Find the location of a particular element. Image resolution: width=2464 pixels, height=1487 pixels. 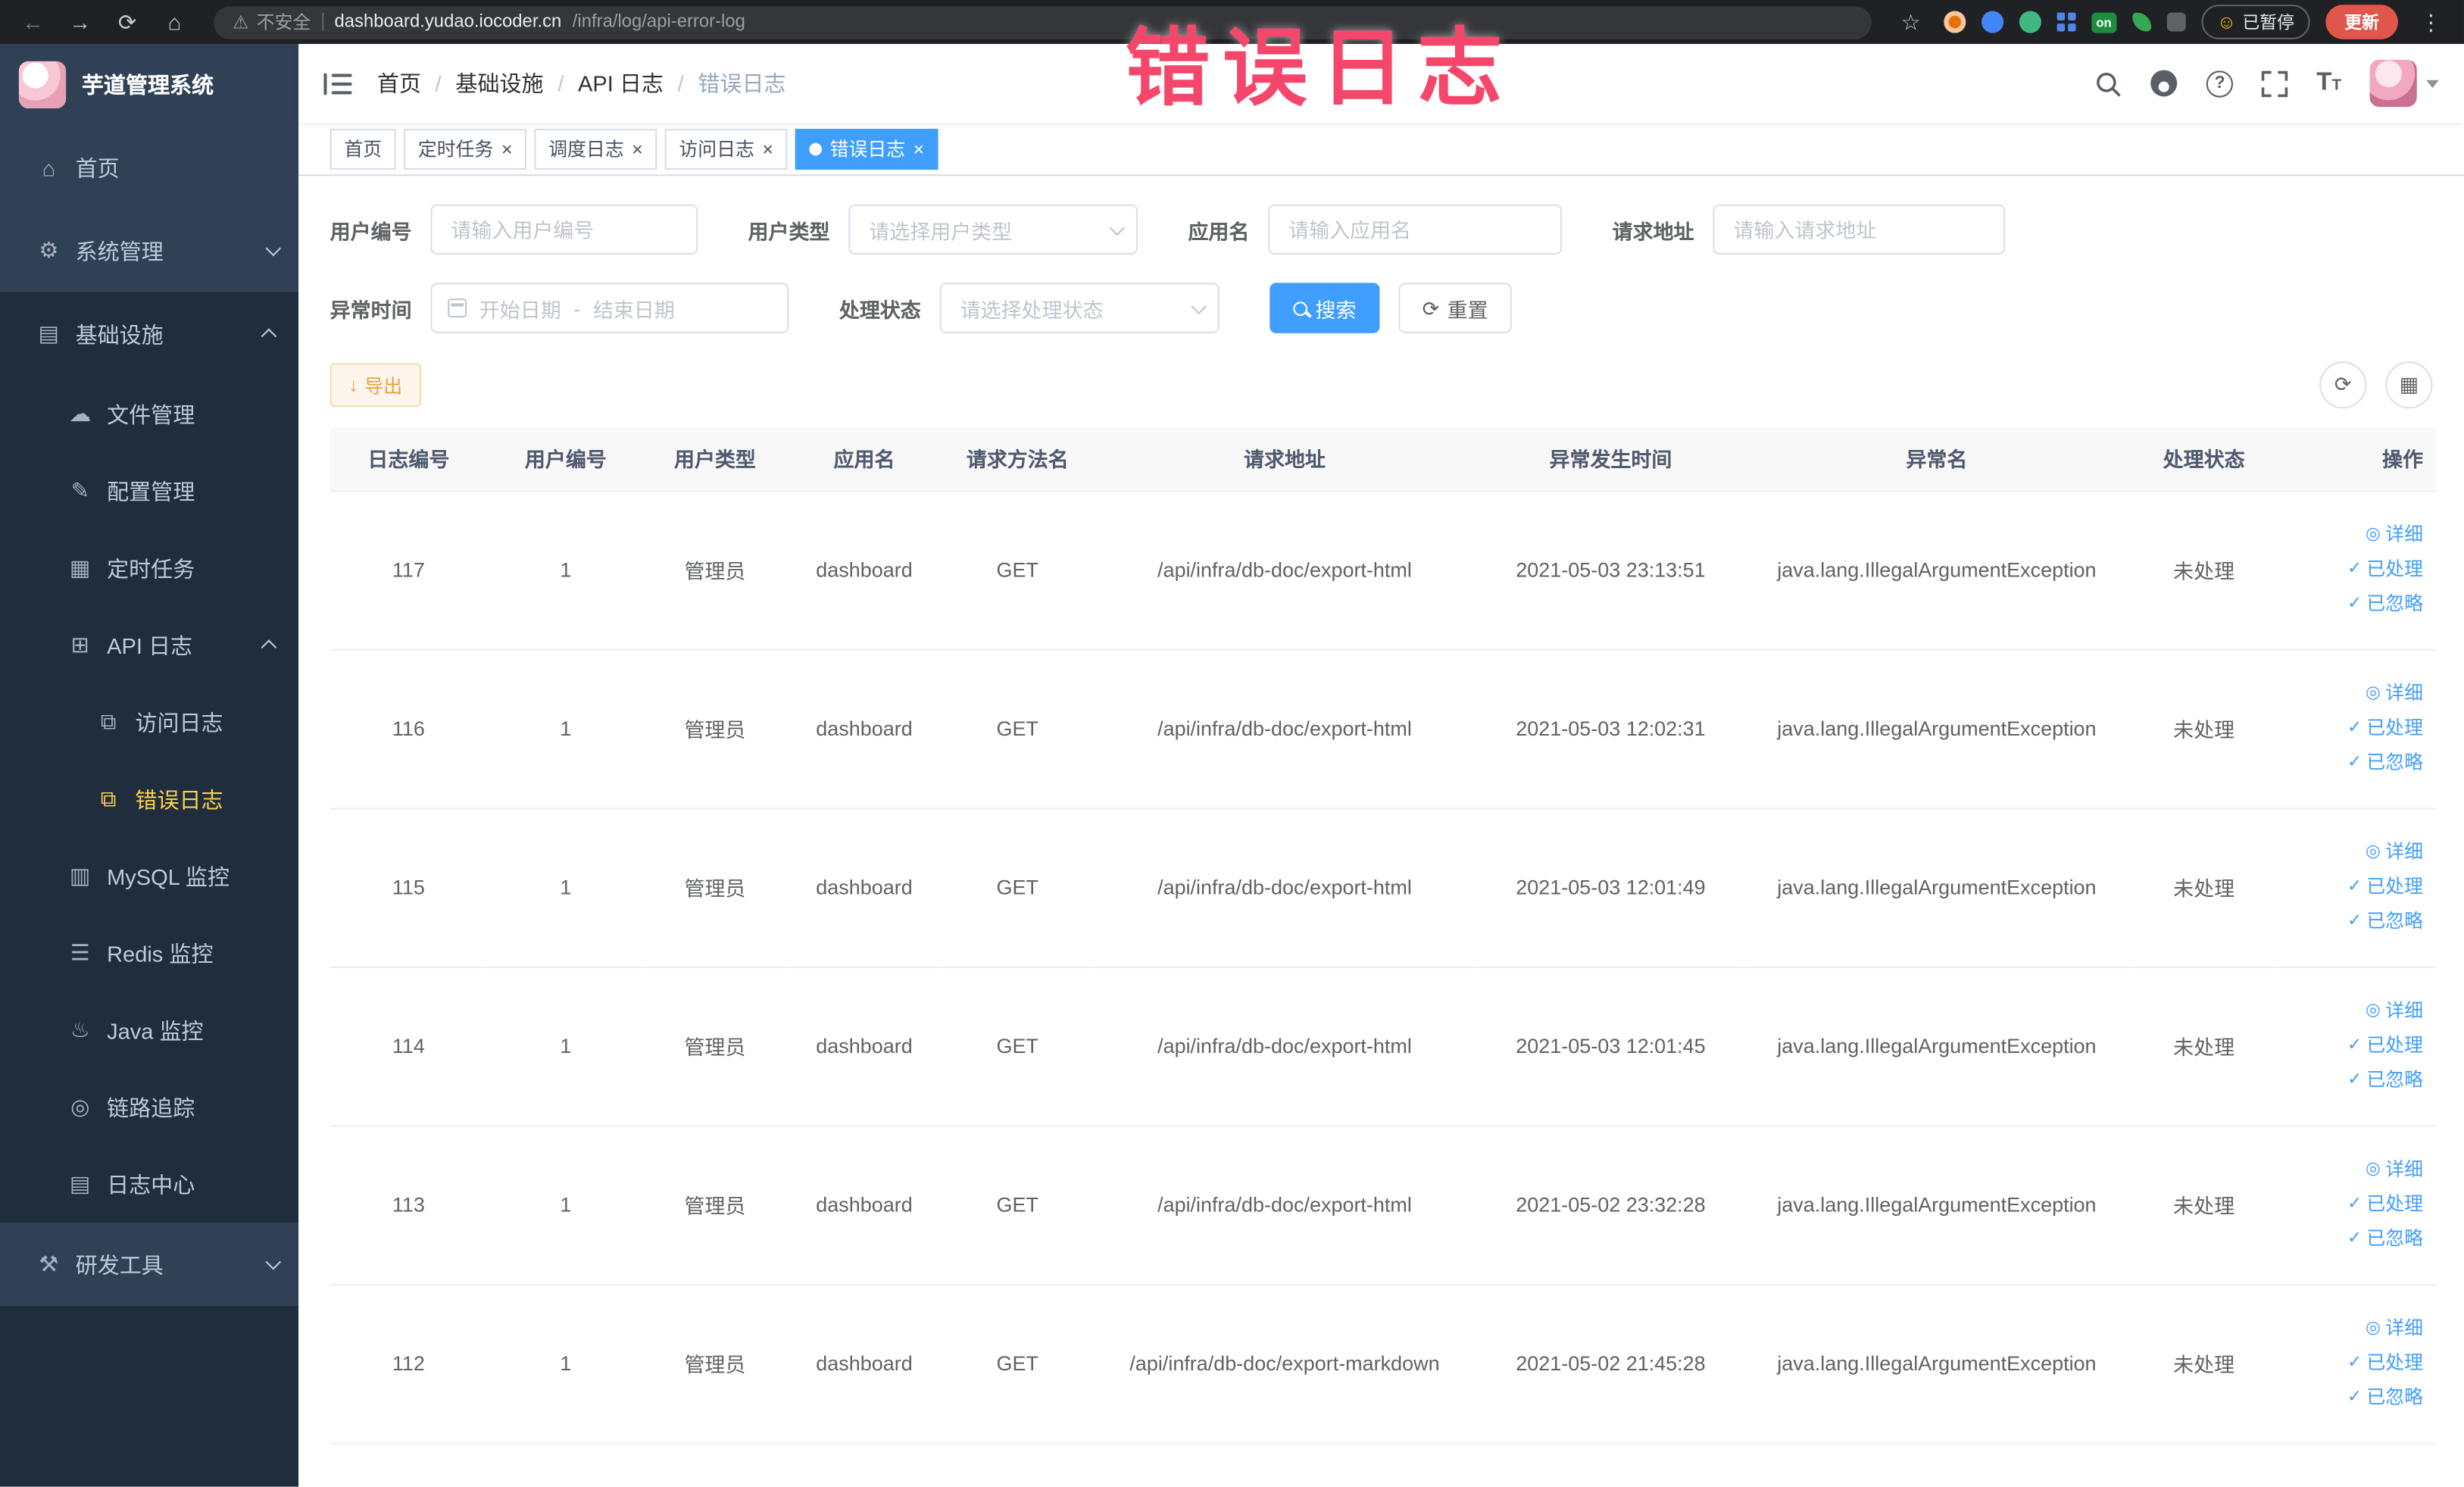

column-settings-button: ▦ is located at coordinates (2409, 385).